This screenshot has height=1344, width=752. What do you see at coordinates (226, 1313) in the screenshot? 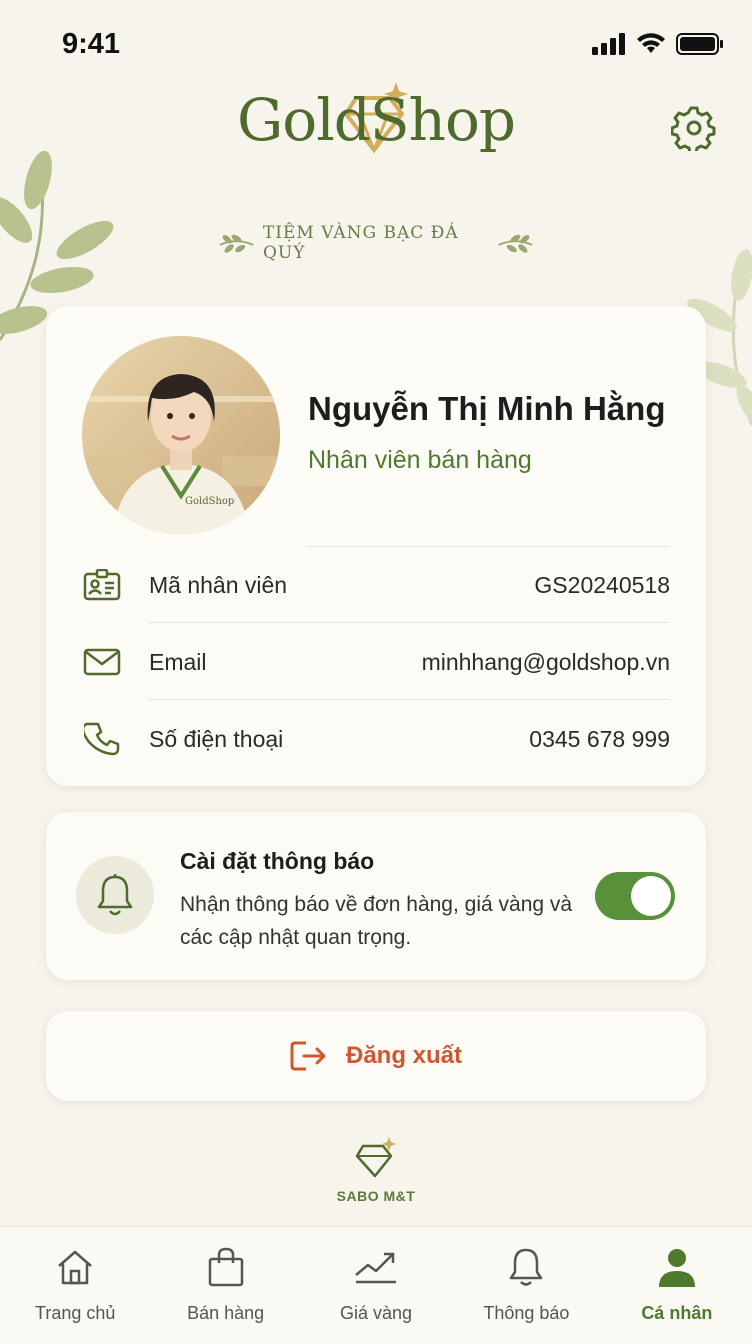
I see `tab-label: Bán hàng` at bounding box center [226, 1313].